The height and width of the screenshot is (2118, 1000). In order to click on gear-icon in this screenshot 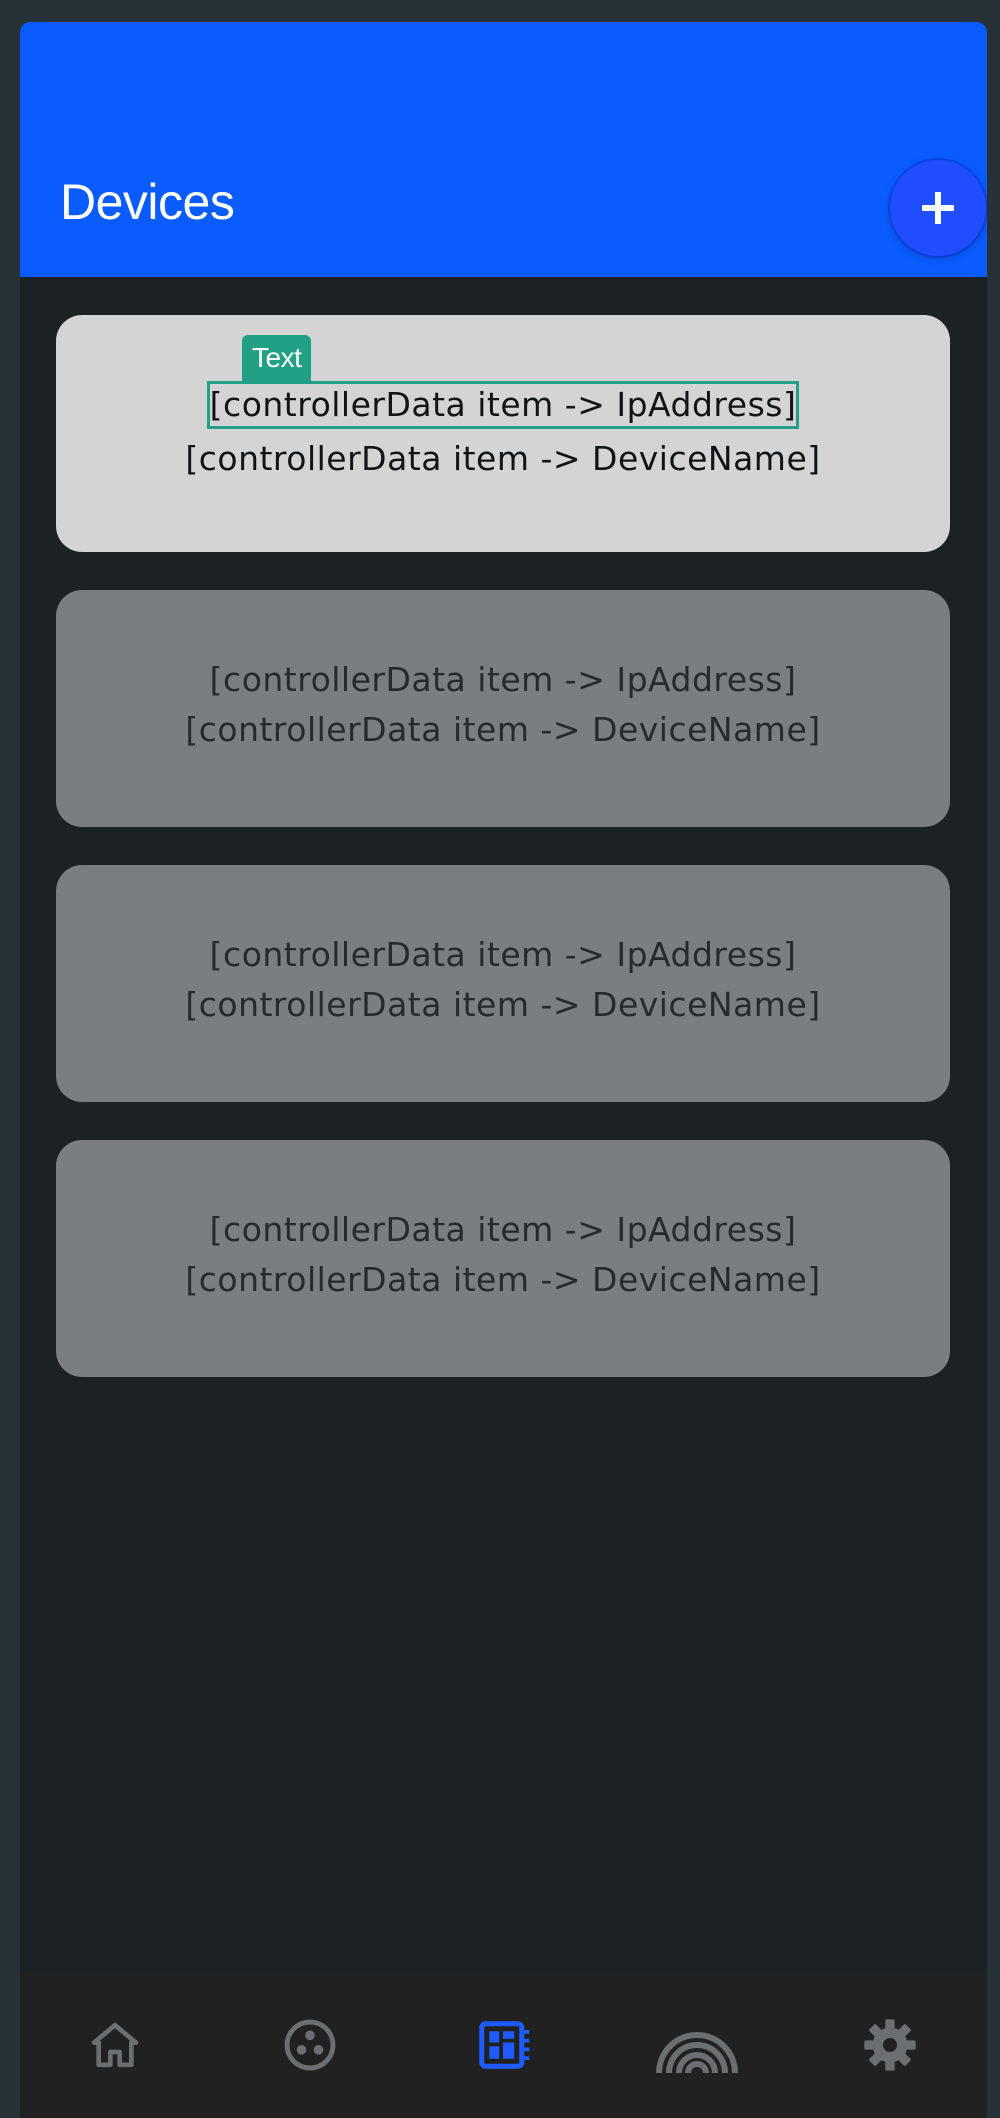, I will do `click(890, 2045)`.